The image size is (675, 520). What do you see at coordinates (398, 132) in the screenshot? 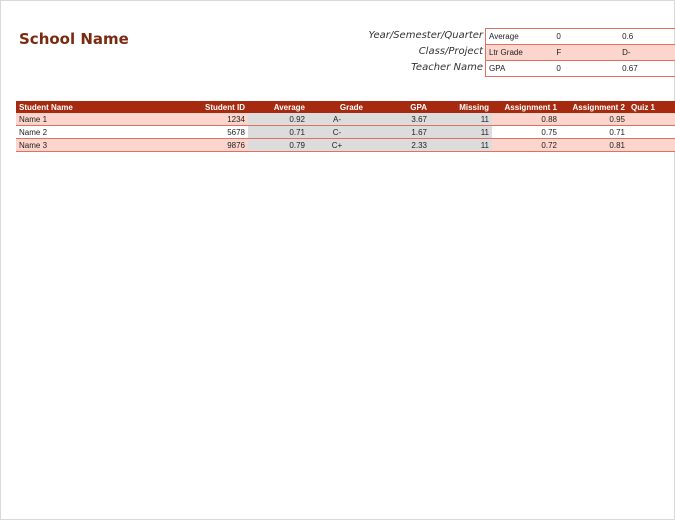
I see `gpa-cell: 1.67` at bounding box center [398, 132].